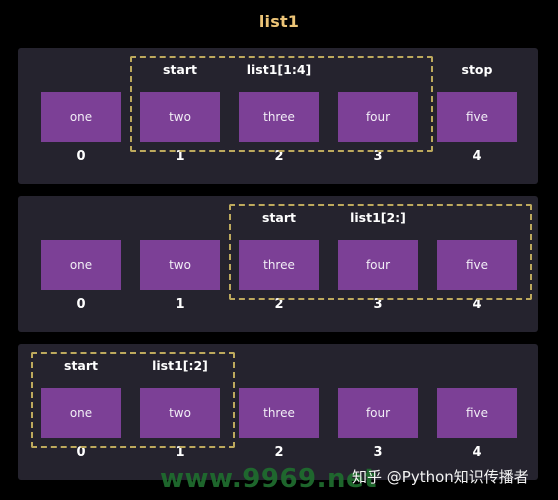 This screenshot has height=500, width=558. I want to click on list-cell: two 1, so click(180, 264).